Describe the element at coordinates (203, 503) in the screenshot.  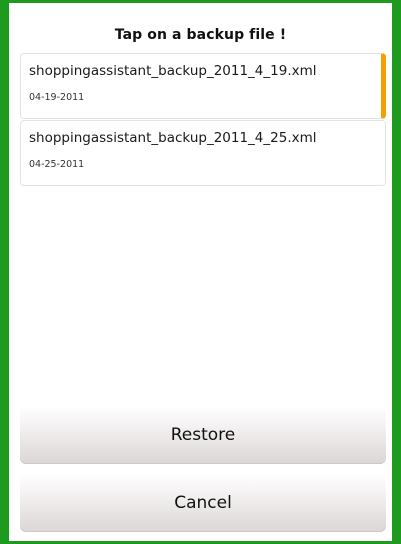
I see `cancel-button: Cancel` at that location.